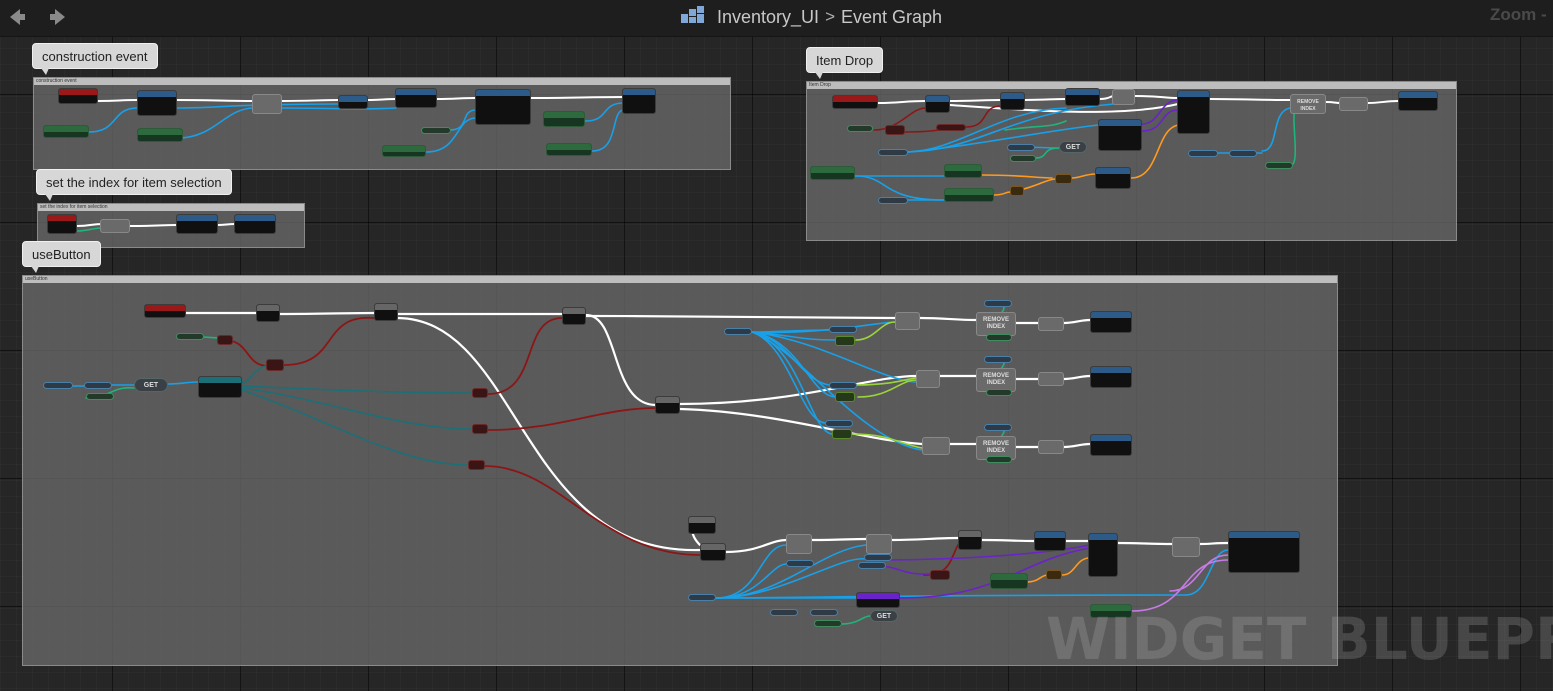 The width and height of the screenshot is (1553, 691). Describe the element at coordinates (891, 17) in the screenshot. I see `breadcrumb-graph: Event Graph` at that location.